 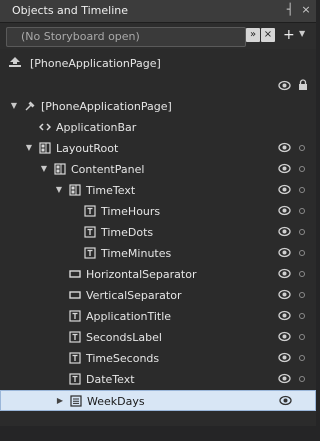 I want to click on eye-column-icon, so click(x=284, y=85).